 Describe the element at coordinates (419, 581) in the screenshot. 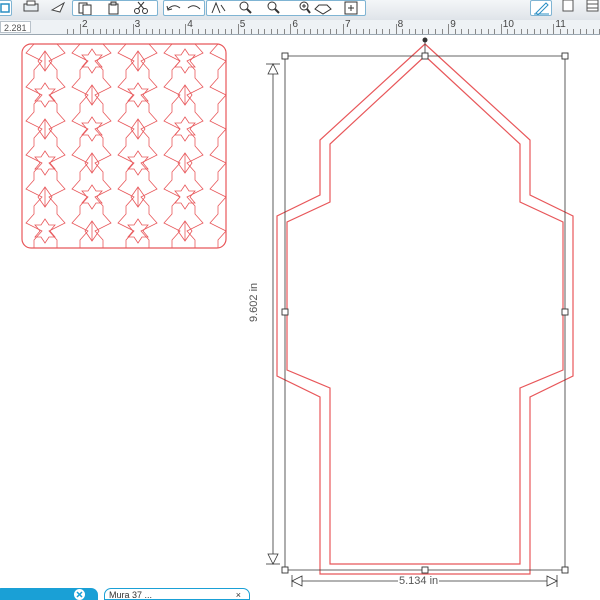

I see `width-dimension-label: 5.134 in` at that location.